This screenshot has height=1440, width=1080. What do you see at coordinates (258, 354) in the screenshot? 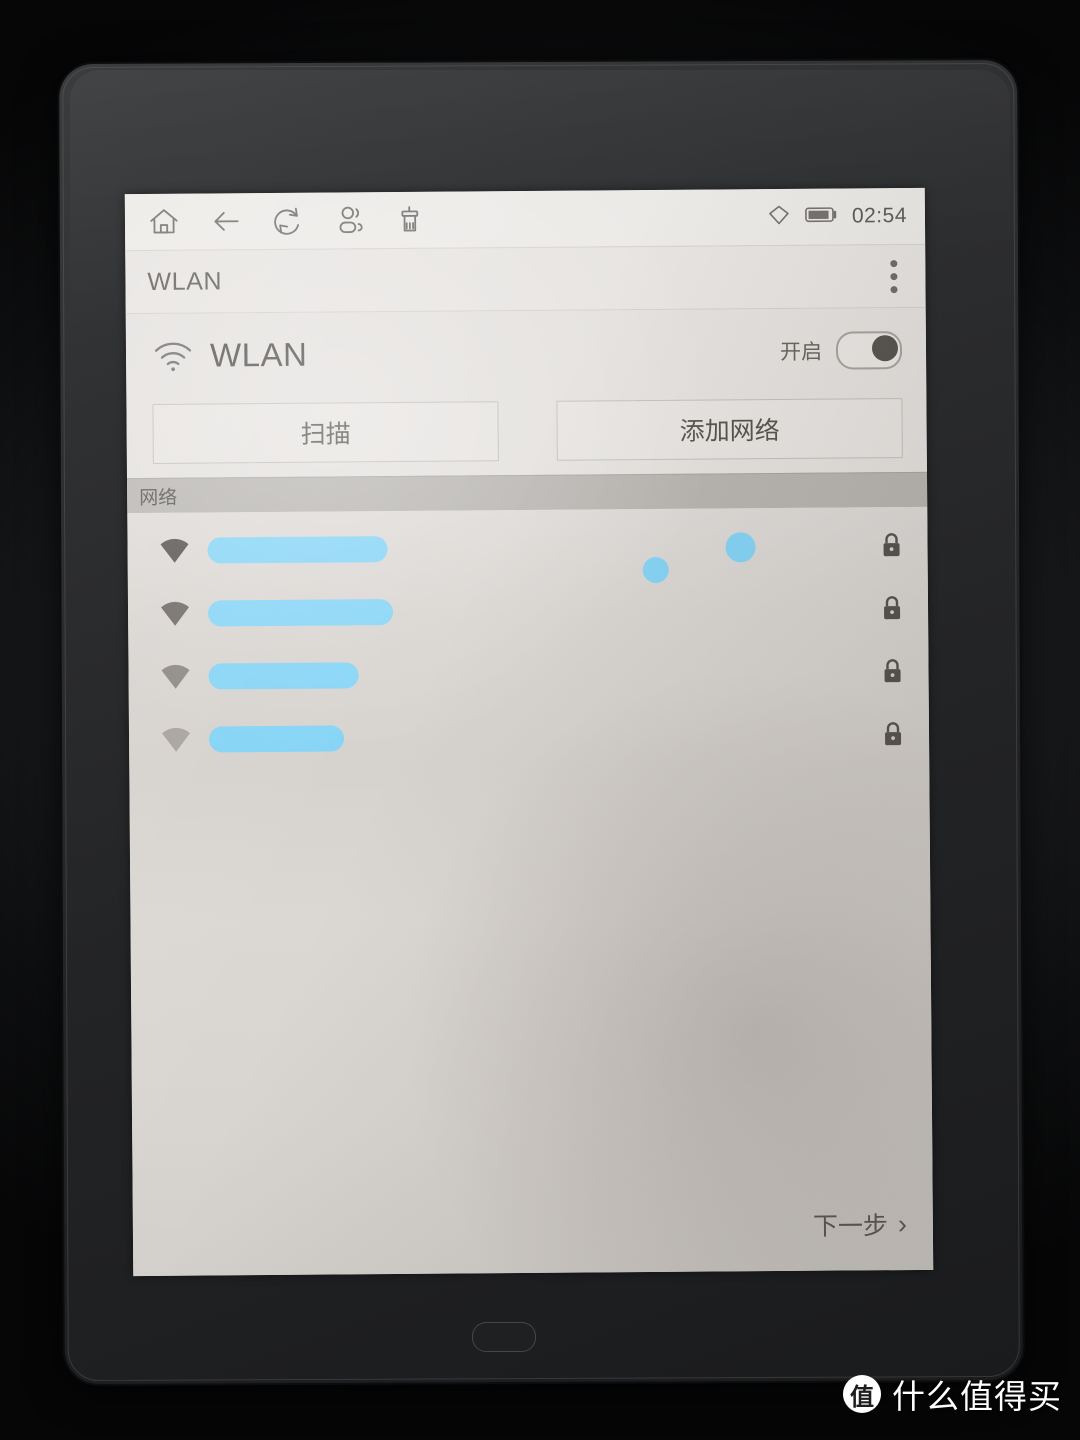
I see `wlan-label: WLAN` at bounding box center [258, 354].